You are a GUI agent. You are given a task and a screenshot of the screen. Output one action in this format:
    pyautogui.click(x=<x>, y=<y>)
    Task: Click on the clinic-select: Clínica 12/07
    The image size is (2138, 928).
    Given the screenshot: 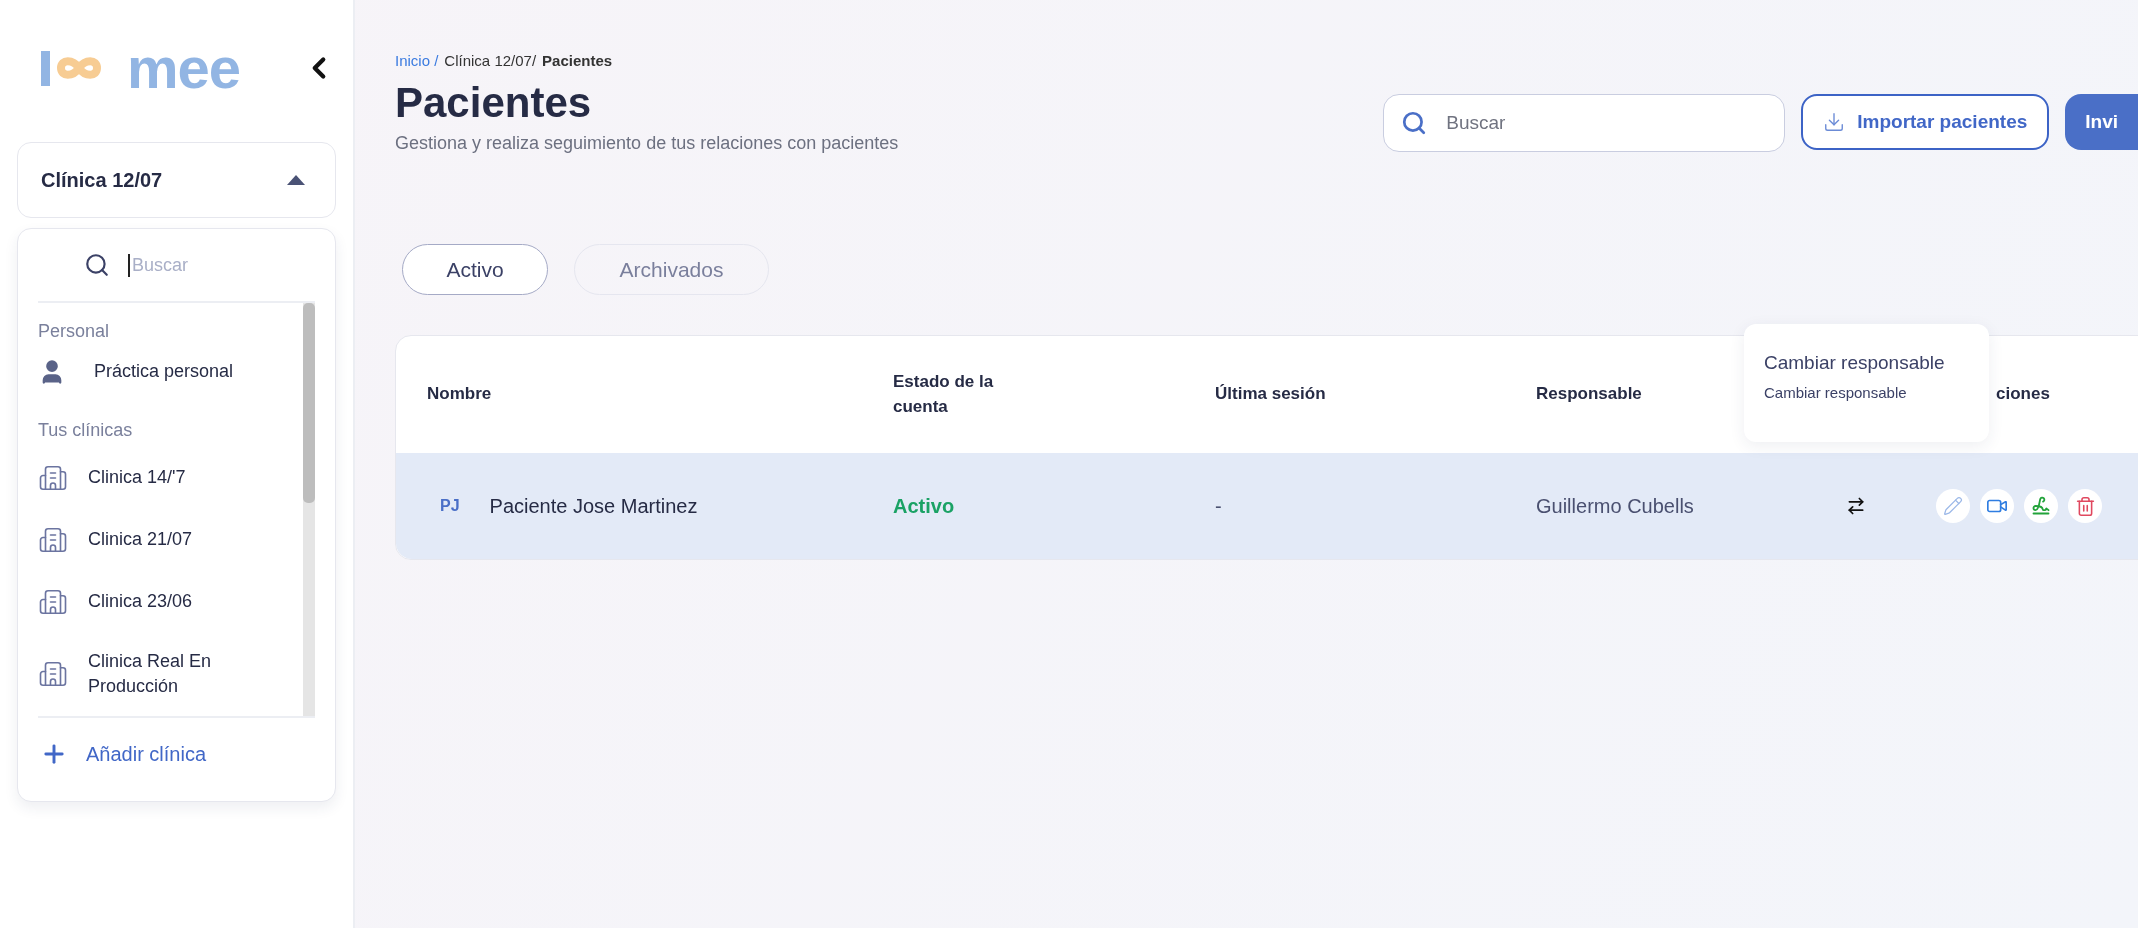 What is the action you would take?
    pyautogui.click(x=176, y=180)
    